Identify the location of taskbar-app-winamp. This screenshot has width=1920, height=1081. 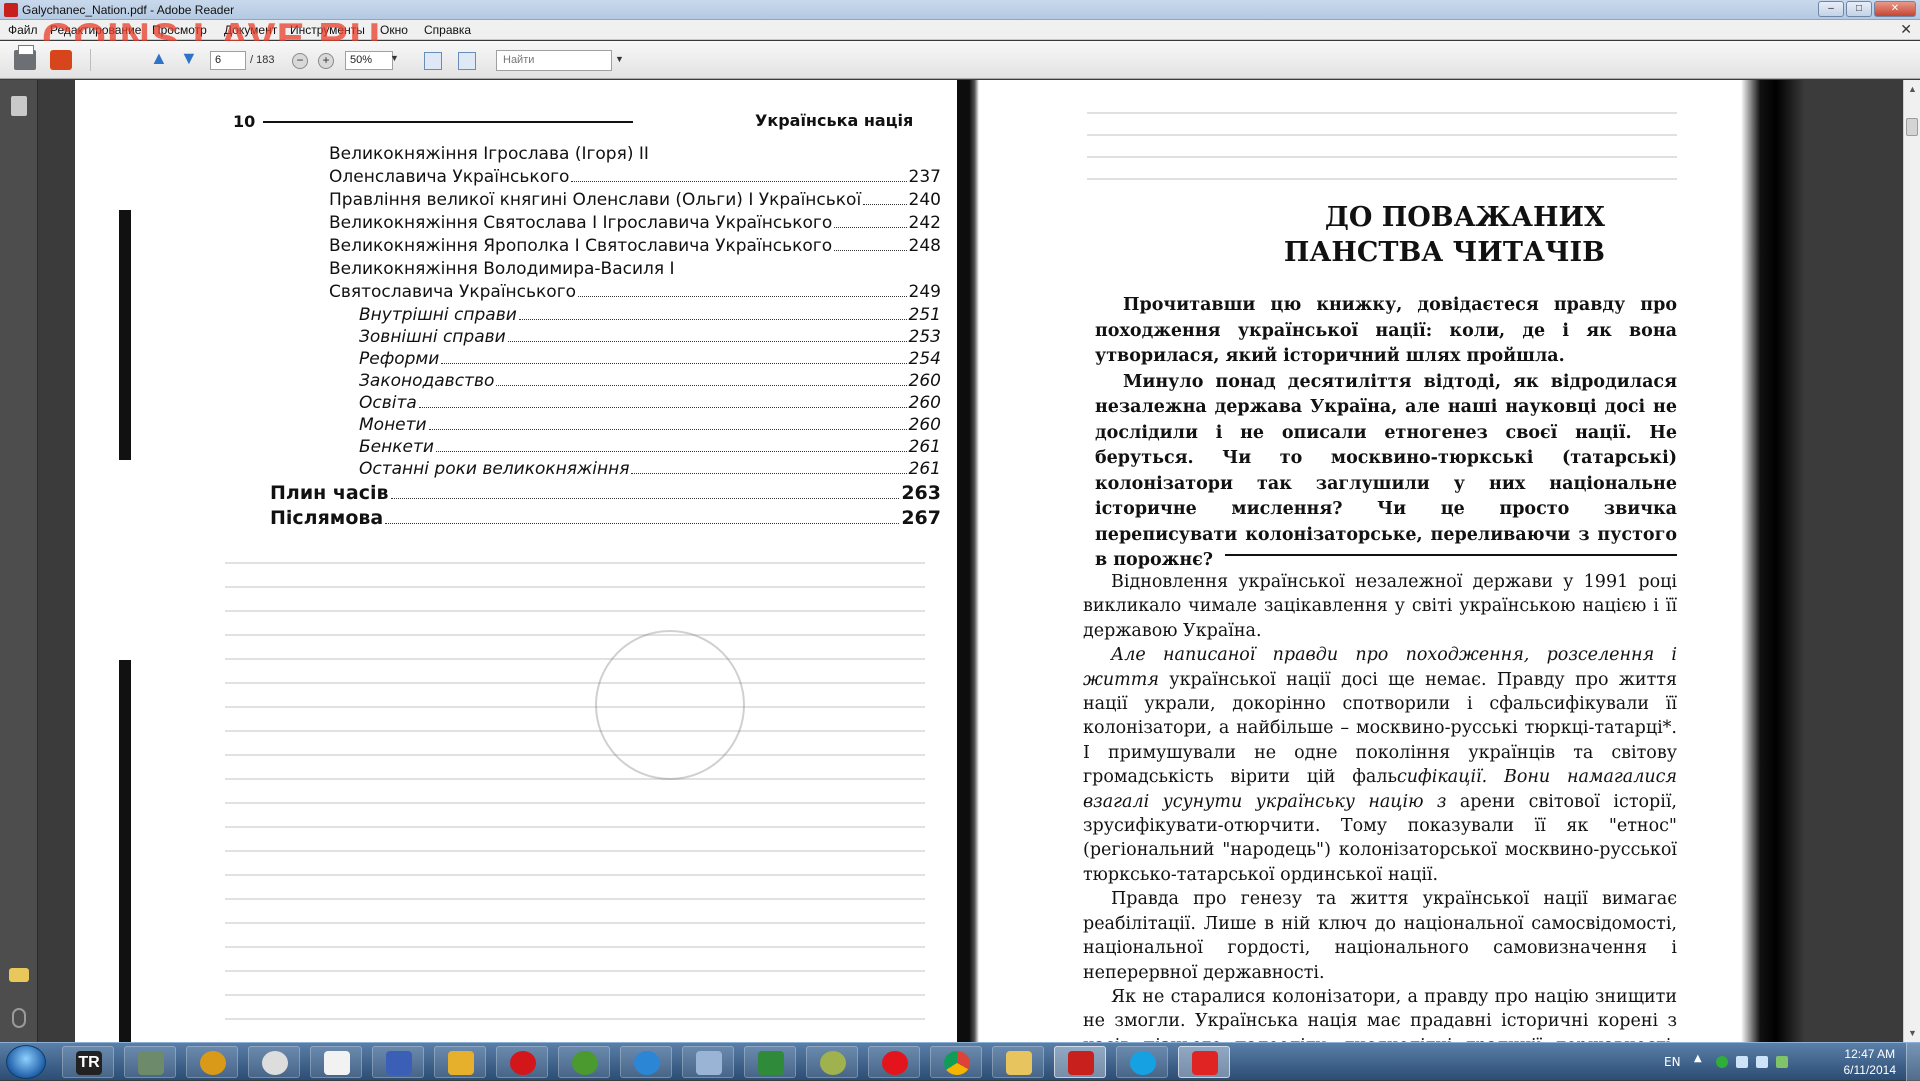
(212, 1062).